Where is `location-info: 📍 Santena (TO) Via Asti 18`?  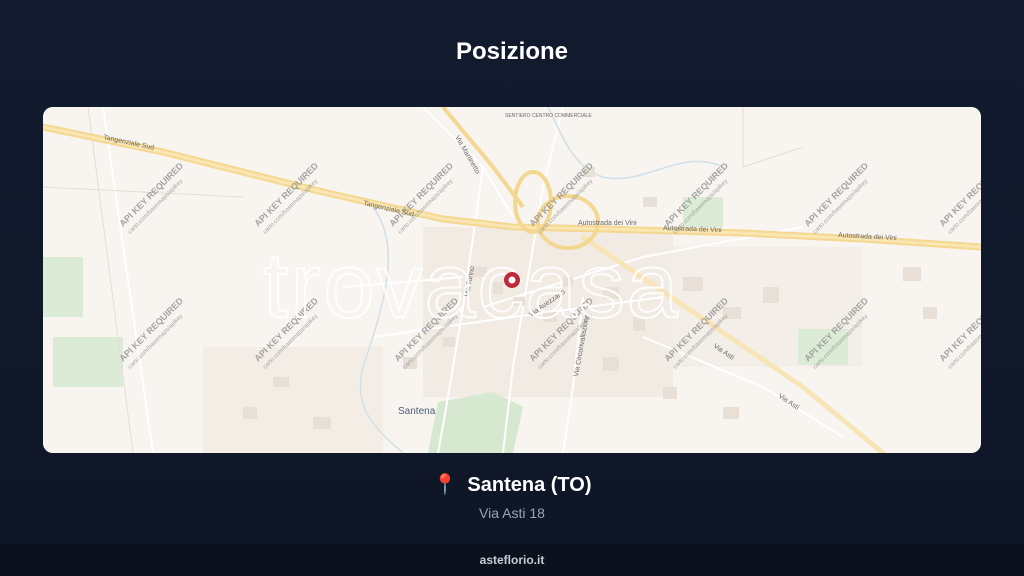 location-info: 📍 Santena (TO) Via Asti 18 is located at coordinates (512, 496).